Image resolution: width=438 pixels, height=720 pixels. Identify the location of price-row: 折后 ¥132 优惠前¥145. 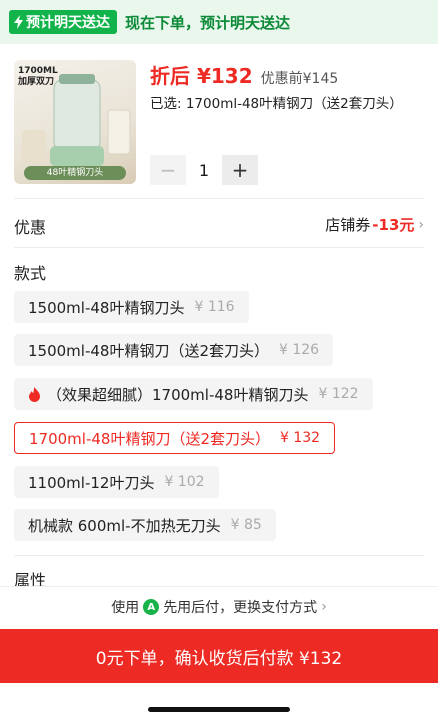
(244, 74).